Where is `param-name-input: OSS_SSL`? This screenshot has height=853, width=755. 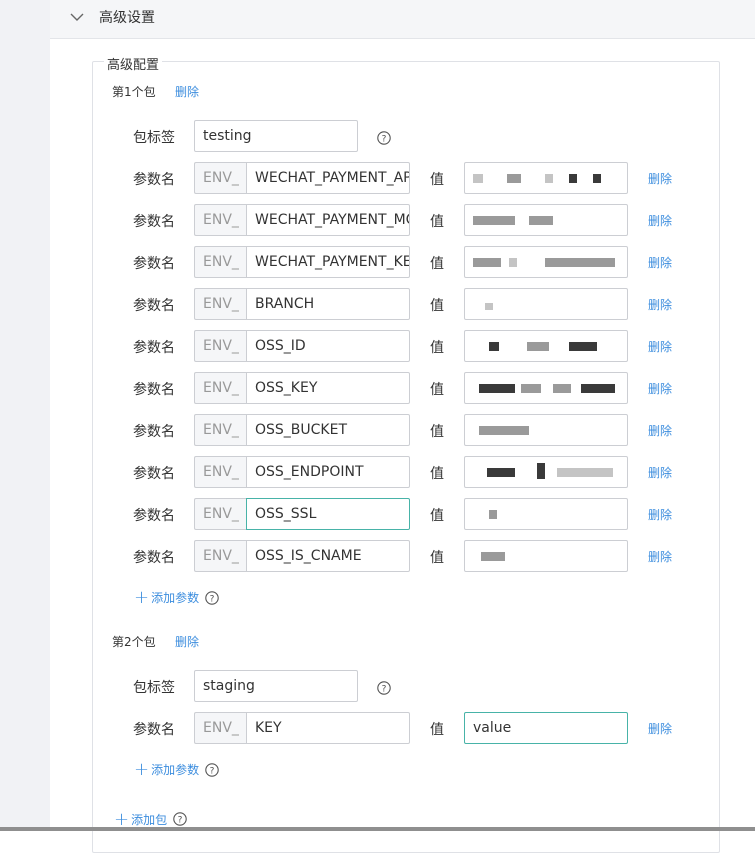
param-name-input: OSS_SSL is located at coordinates (328, 514).